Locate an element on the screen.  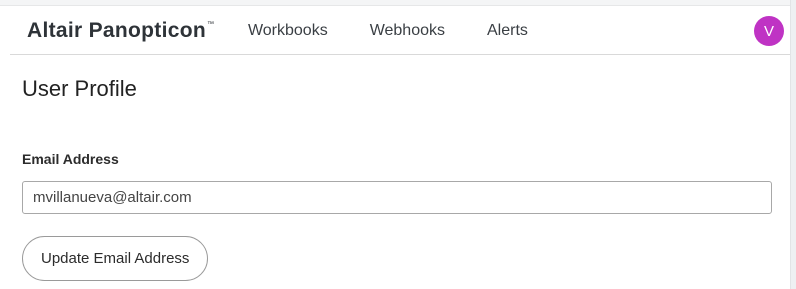
logo-text: Altair Panopticon is located at coordinates (116, 30).